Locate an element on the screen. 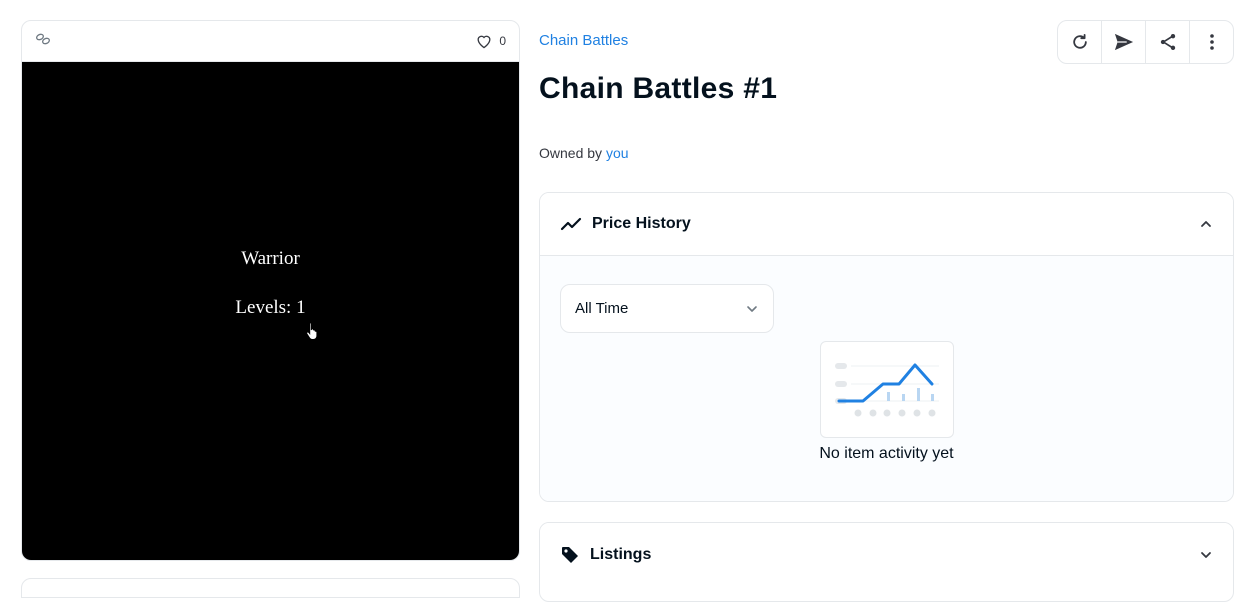  listings-panel: Listings is located at coordinates (886, 562).